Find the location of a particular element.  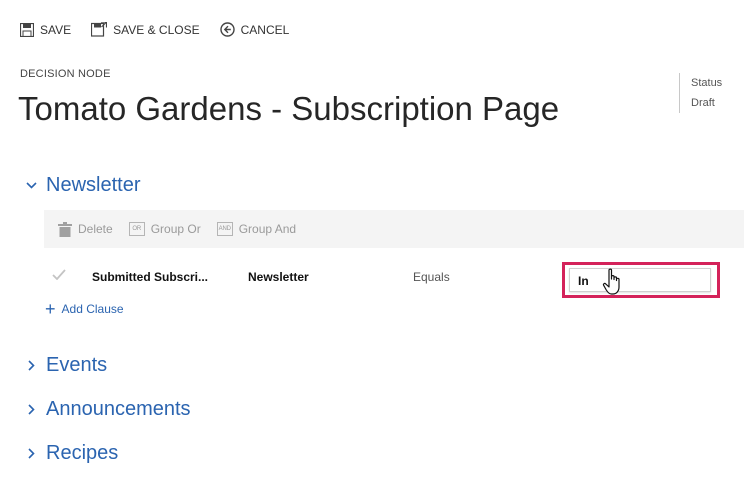

section-announcements: Announcements is located at coordinates (107, 409).